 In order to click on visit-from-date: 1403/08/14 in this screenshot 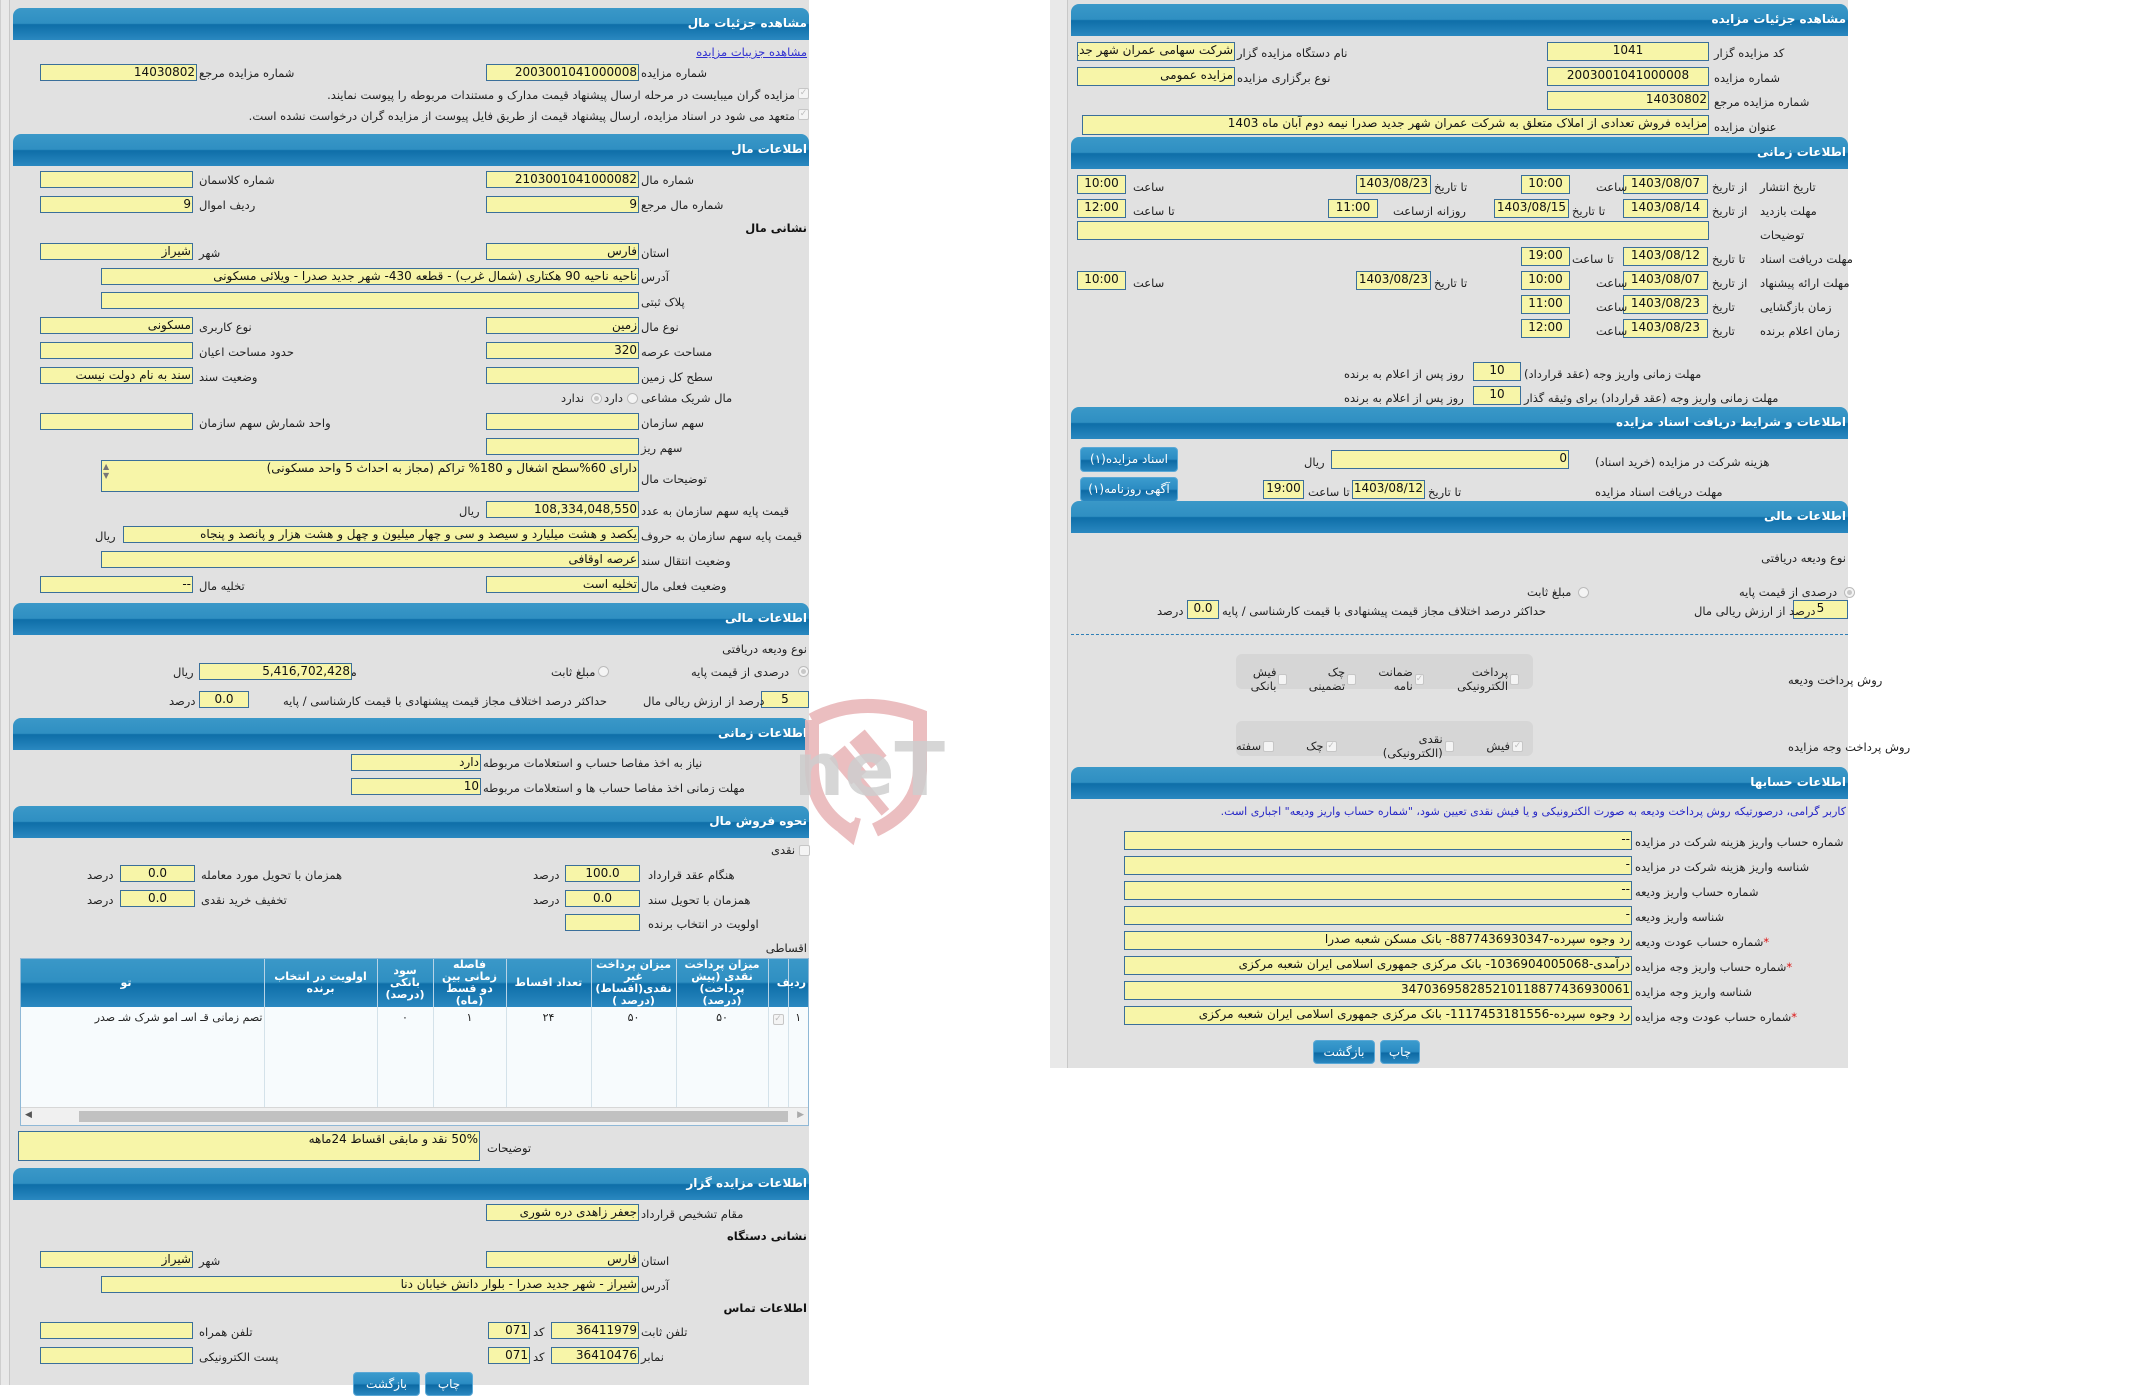, I will do `click(1665, 208)`.